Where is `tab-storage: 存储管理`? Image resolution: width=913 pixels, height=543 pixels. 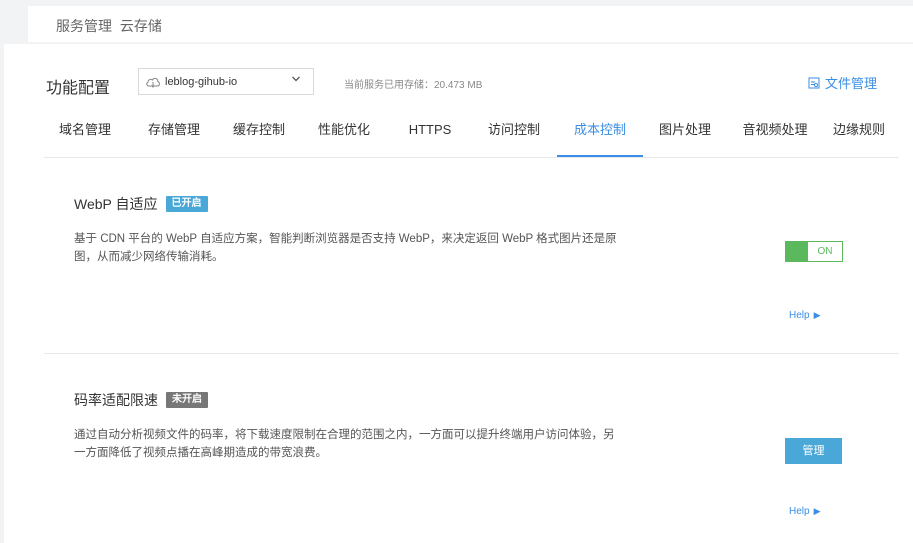 tab-storage: 存储管理 is located at coordinates (174, 136).